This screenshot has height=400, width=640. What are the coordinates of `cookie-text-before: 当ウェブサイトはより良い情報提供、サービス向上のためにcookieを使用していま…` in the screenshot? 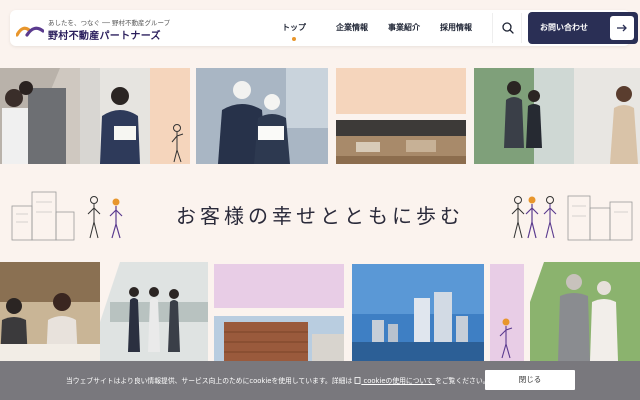 It's located at (209, 381).